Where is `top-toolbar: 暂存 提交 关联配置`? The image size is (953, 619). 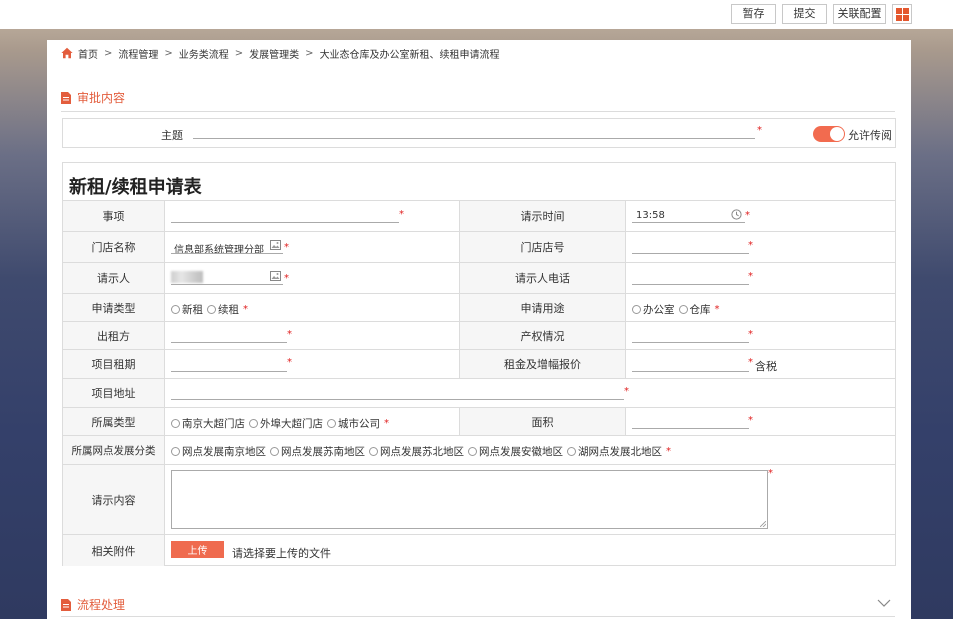
top-toolbar: 暂存 提交 关联配置 is located at coordinates (821, 14).